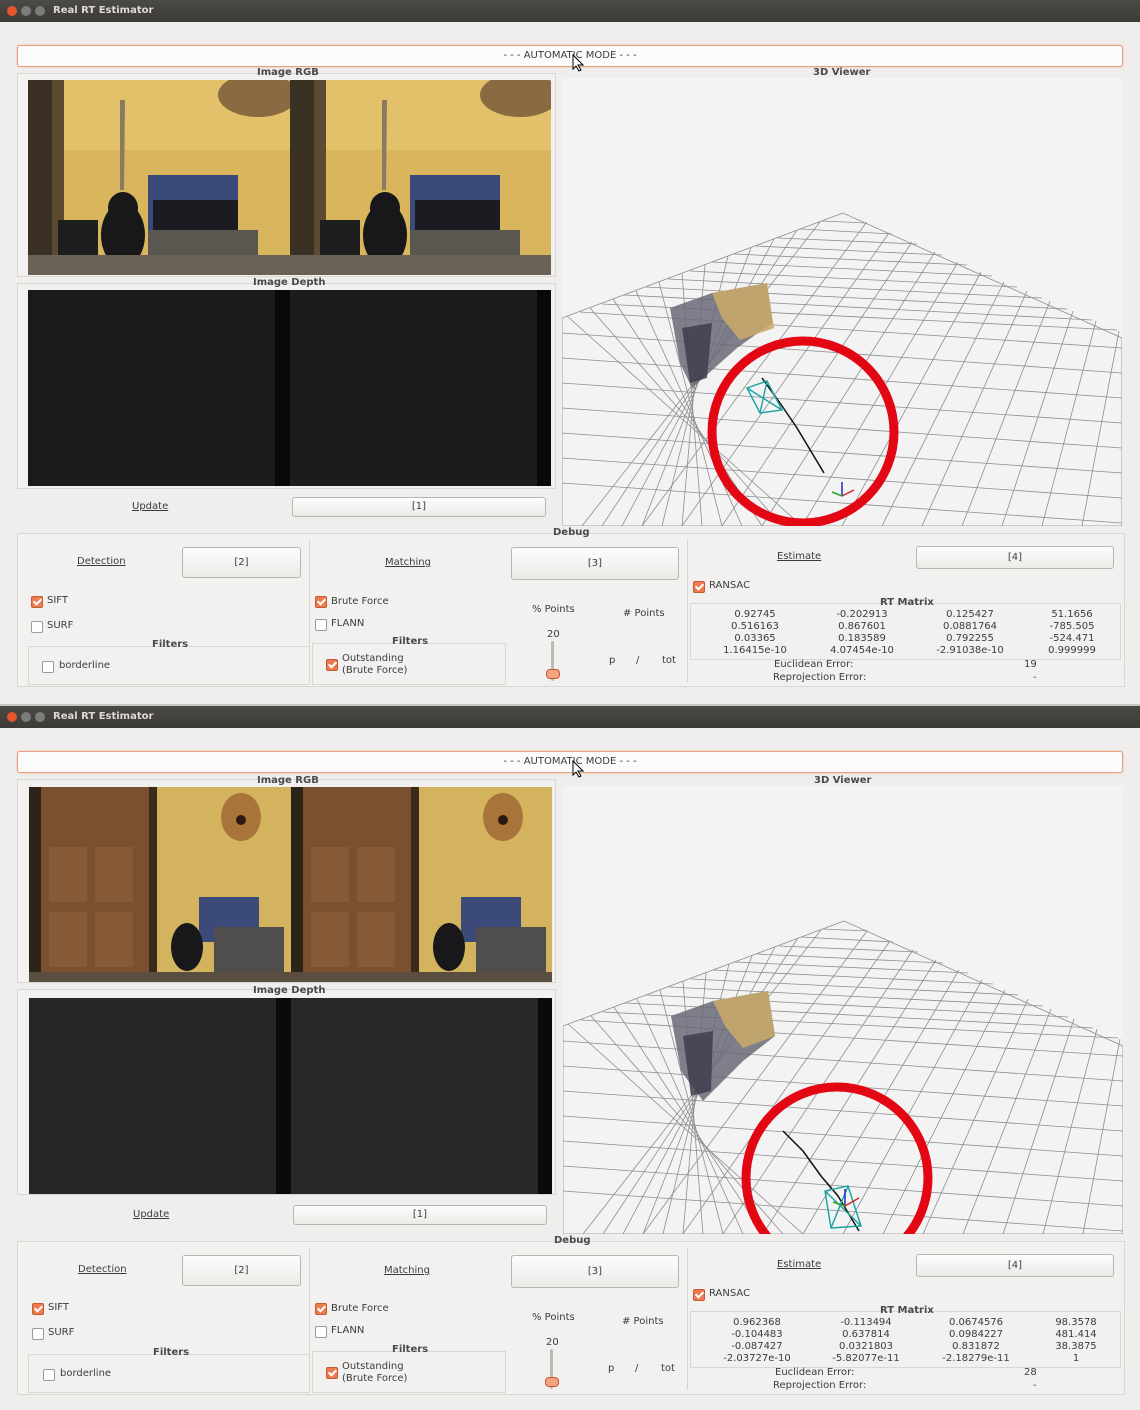 The width and height of the screenshot is (1140, 1410). What do you see at coordinates (970, 626) in the screenshot?
I see `matrix-cell: 0.0881764` at bounding box center [970, 626].